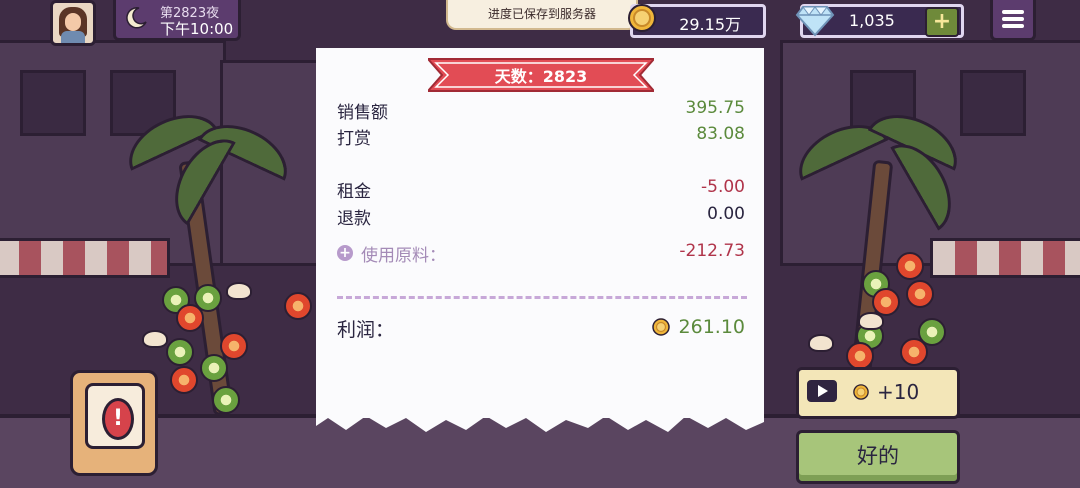 Image resolution: width=1080 pixels, height=488 pixels. What do you see at coordinates (878, 457) in the screenshot?
I see `ok-button: 好的` at bounding box center [878, 457].